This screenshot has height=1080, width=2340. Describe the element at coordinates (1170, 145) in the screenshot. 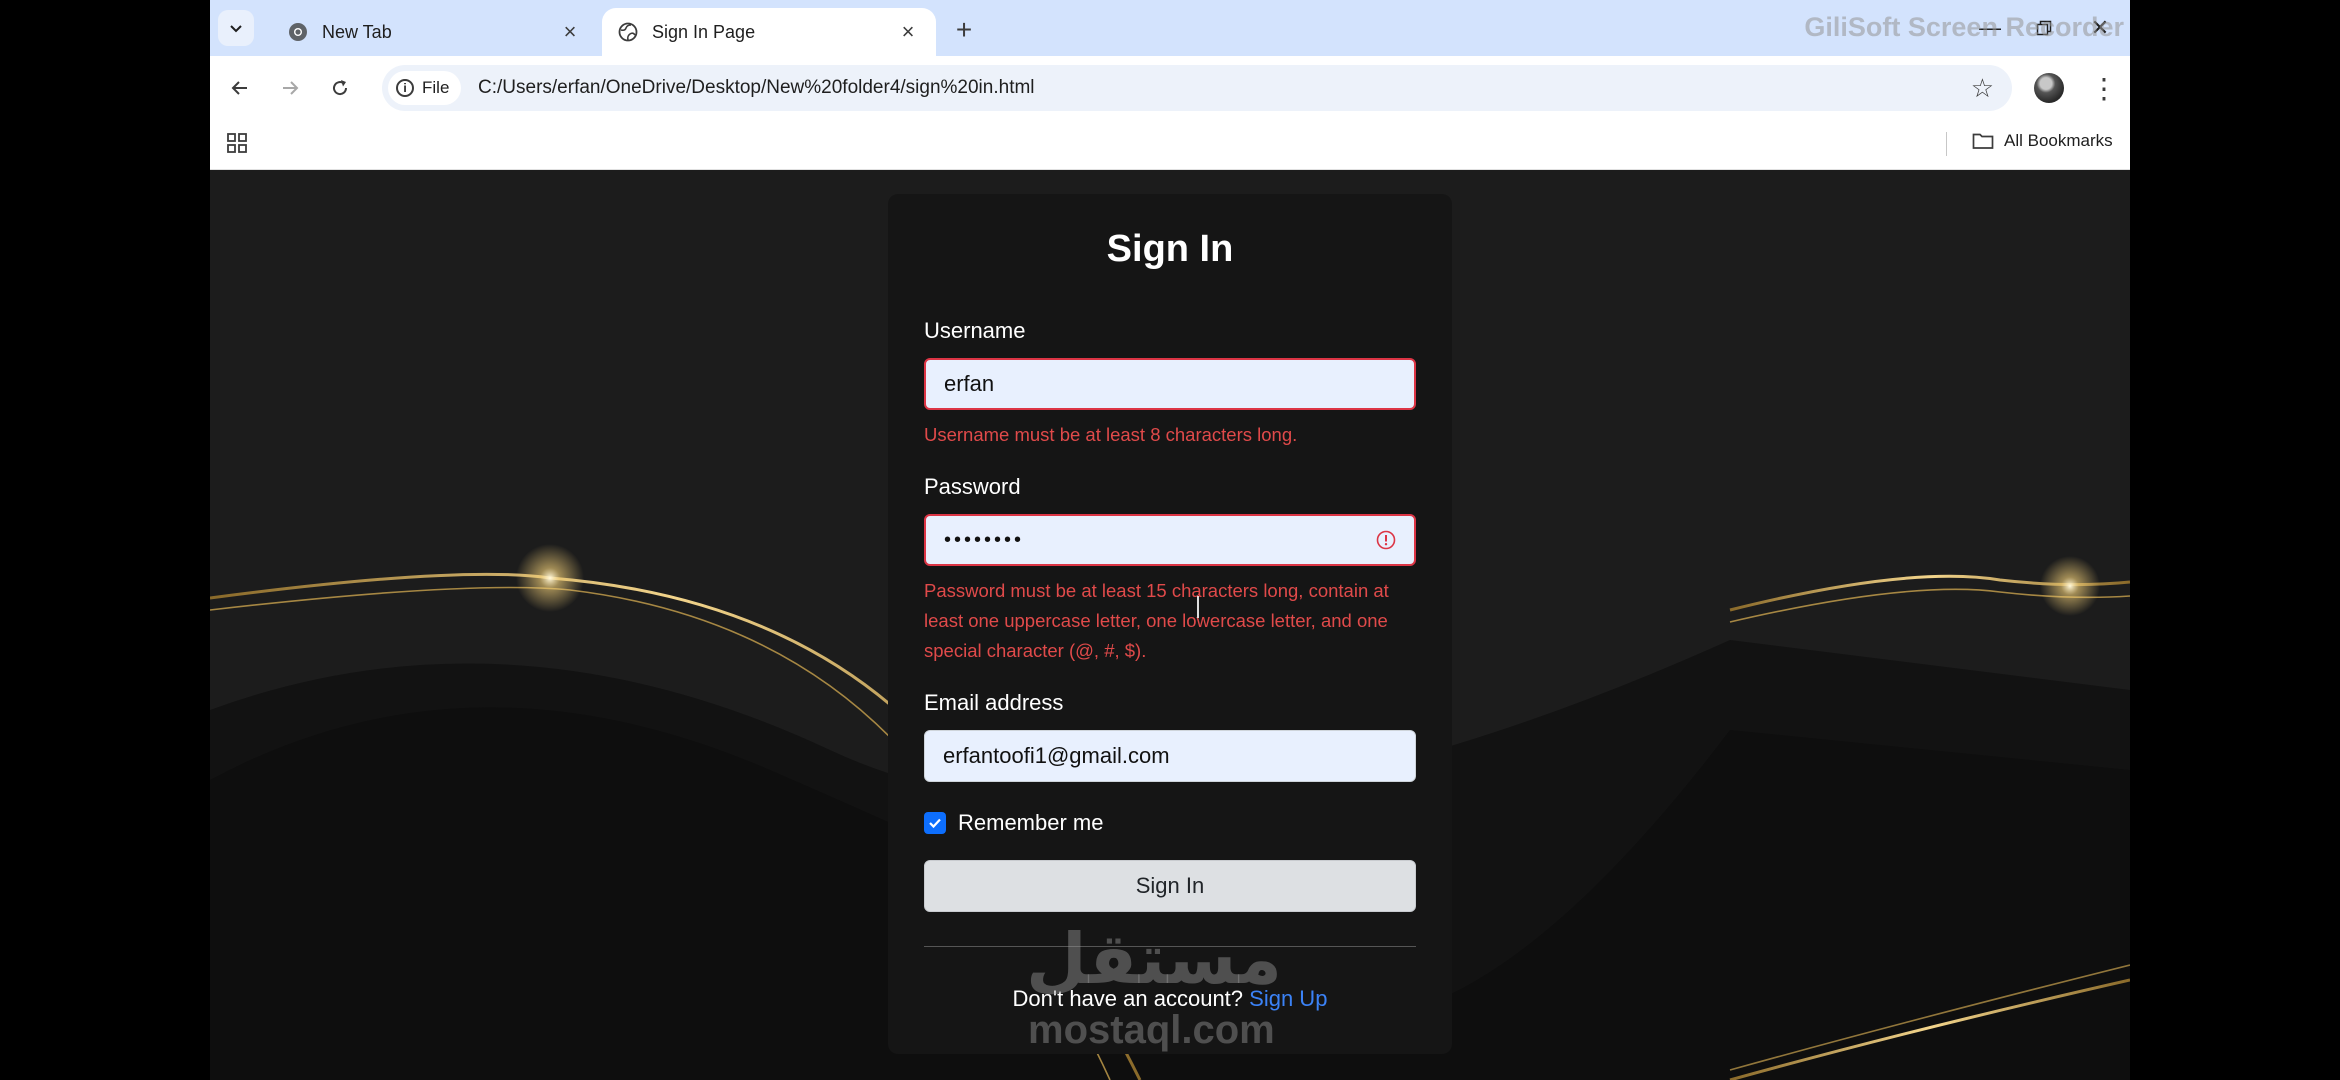

I see `bookmarks-bar: All Bookmarks` at that location.